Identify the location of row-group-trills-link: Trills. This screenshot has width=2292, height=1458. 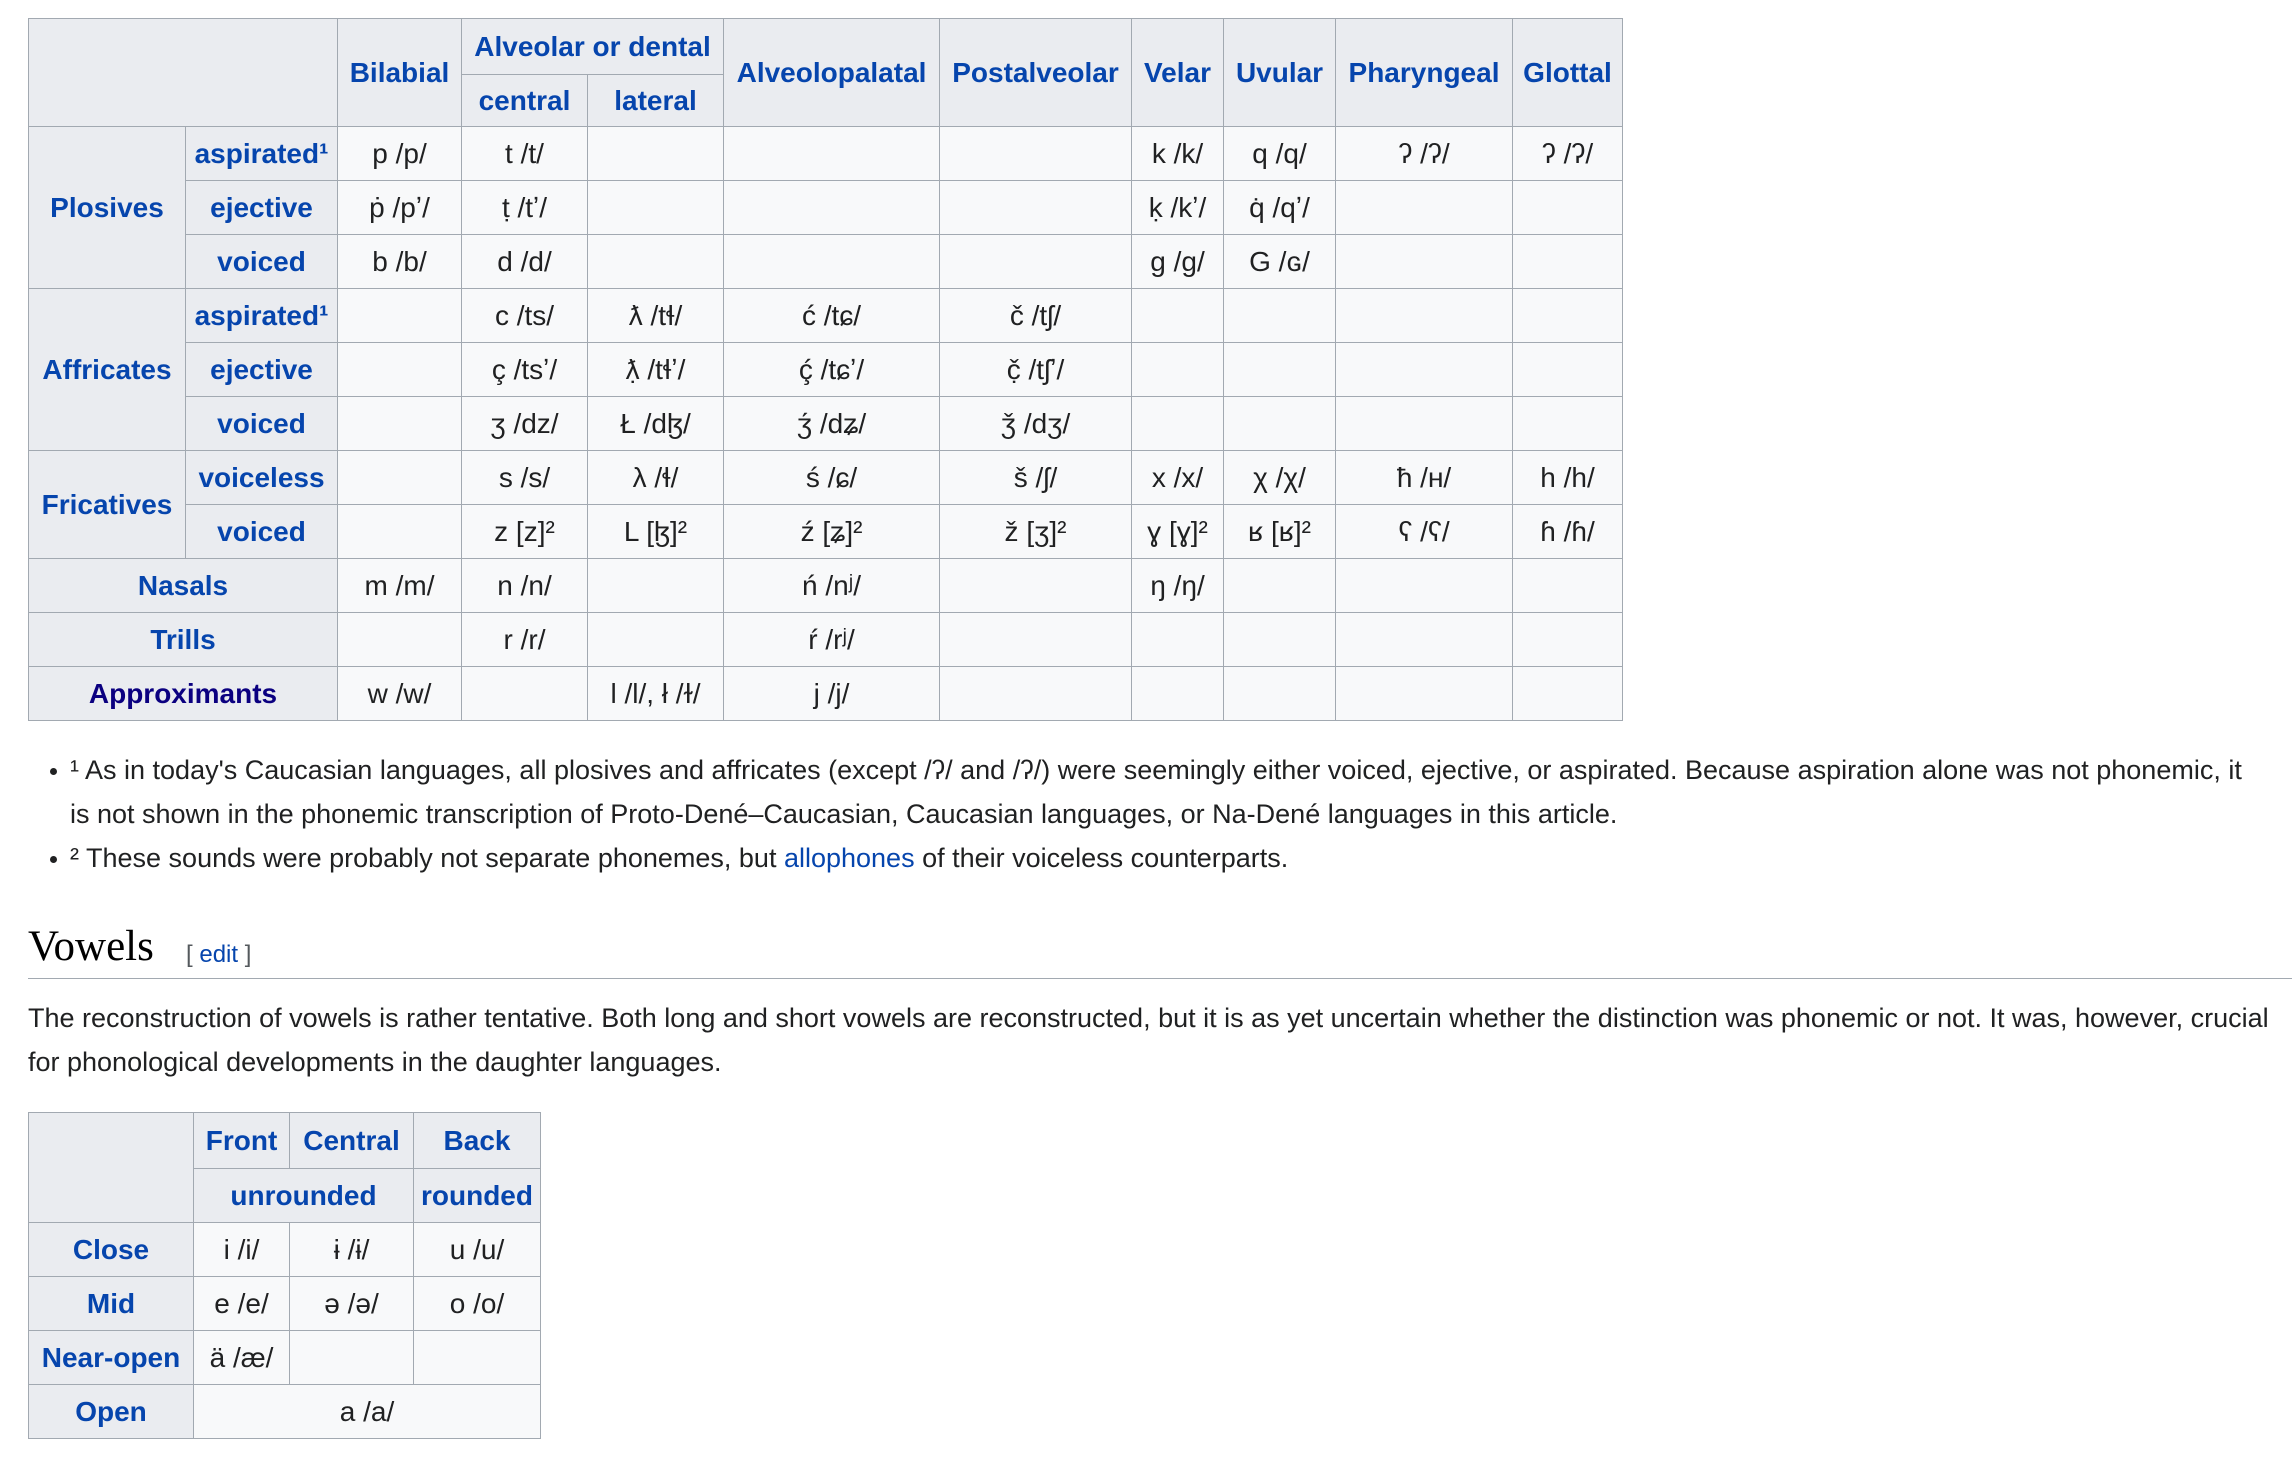
(182, 639).